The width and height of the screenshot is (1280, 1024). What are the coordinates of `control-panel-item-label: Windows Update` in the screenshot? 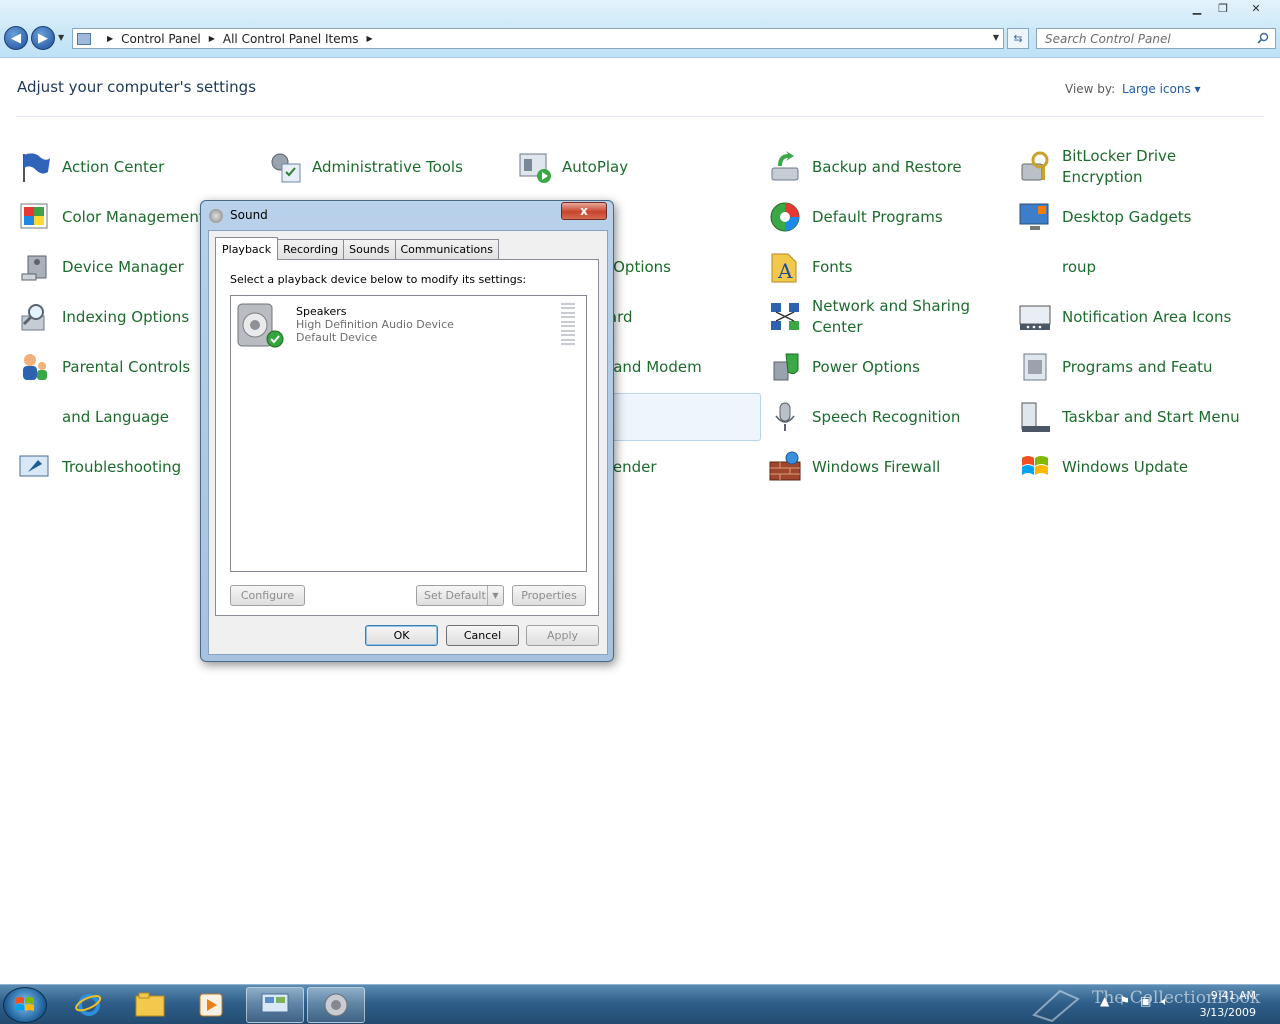 It's located at (1125, 466).